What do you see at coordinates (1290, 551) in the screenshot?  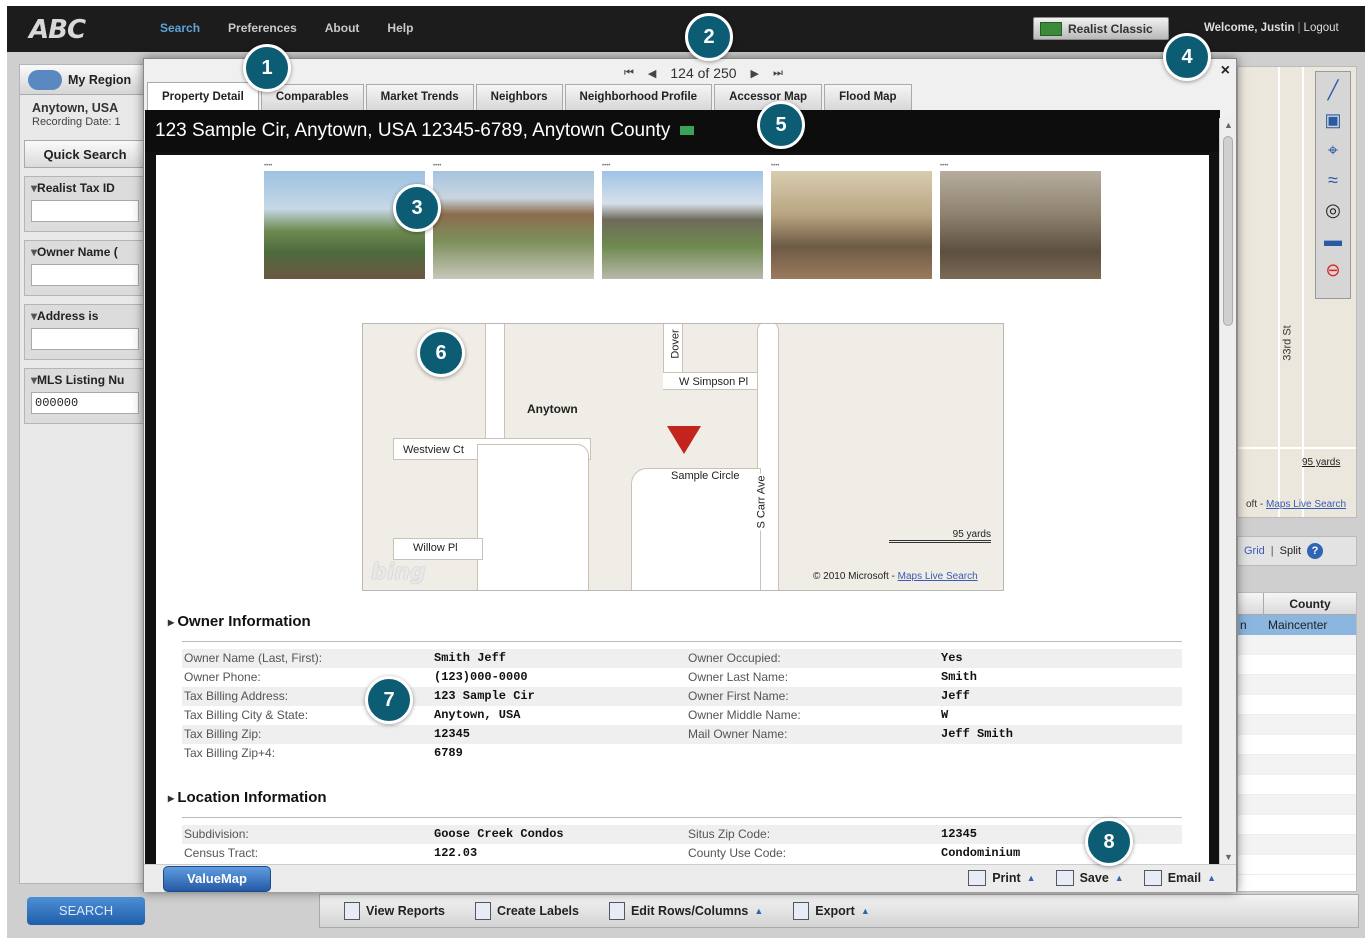 I see `split-link: Split` at bounding box center [1290, 551].